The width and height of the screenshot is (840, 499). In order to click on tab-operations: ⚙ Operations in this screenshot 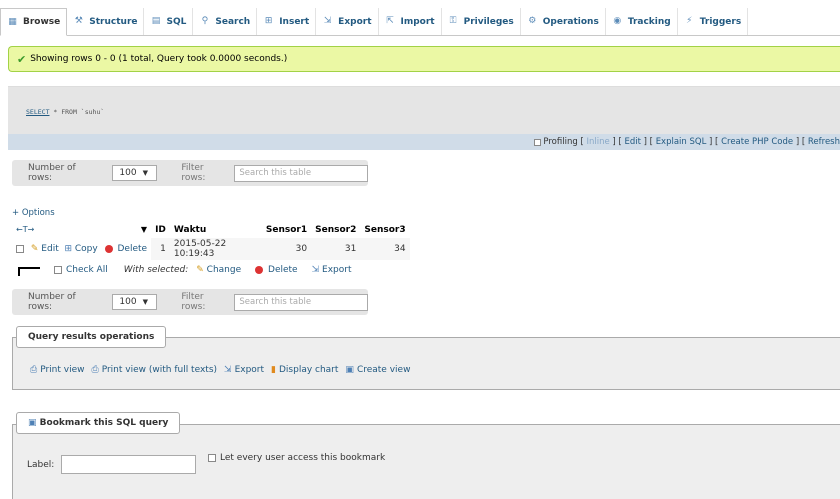, I will do `click(563, 21)`.